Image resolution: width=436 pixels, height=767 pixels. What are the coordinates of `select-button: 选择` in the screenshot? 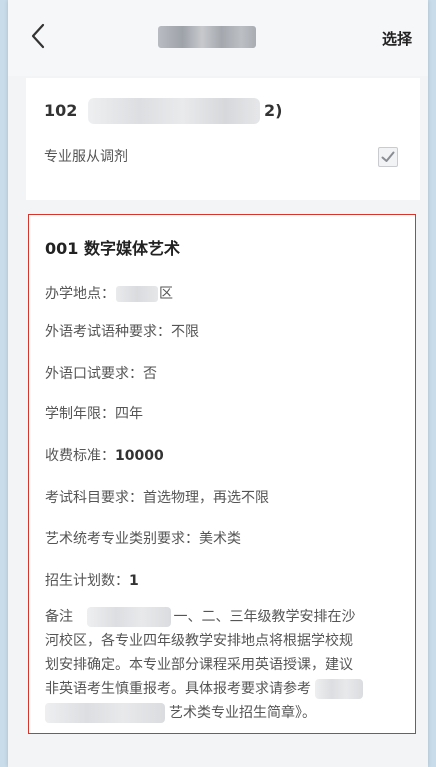 It's located at (397, 38).